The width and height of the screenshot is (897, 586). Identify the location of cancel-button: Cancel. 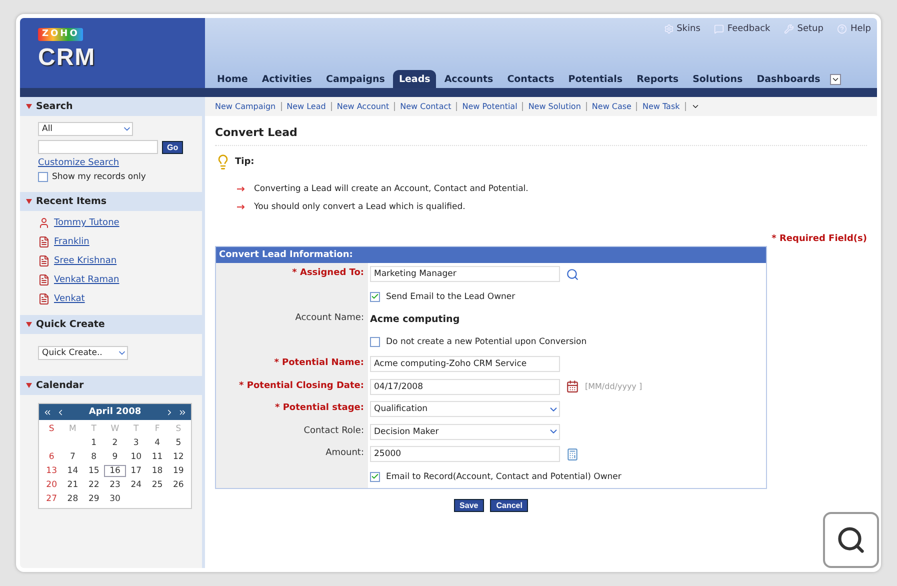
(509, 505).